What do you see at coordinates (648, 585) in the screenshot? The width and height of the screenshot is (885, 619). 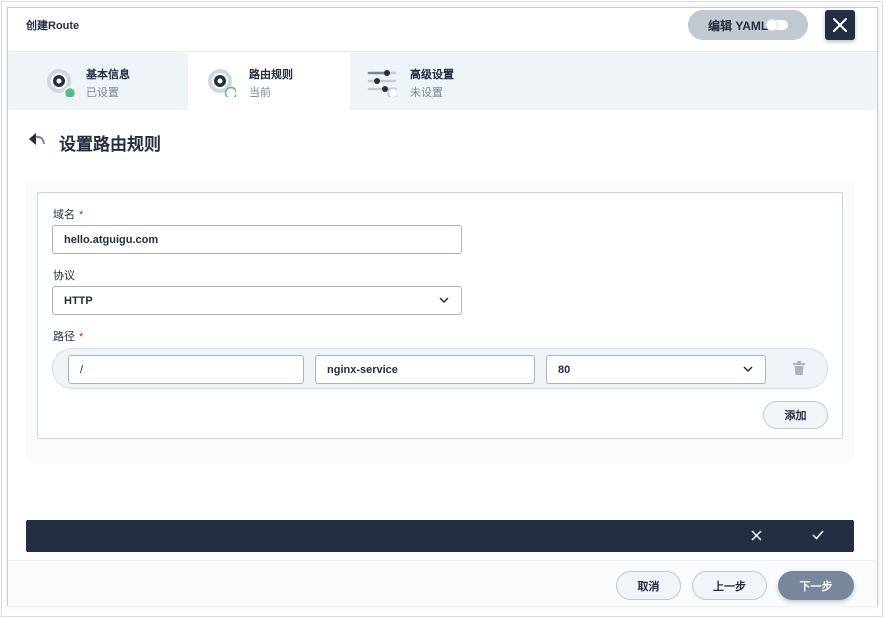 I see `cancel-button: 取消` at bounding box center [648, 585].